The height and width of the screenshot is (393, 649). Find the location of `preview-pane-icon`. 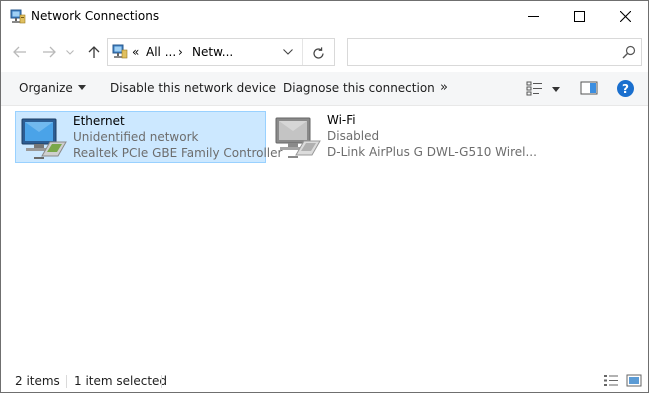

preview-pane-icon is located at coordinates (589, 88).